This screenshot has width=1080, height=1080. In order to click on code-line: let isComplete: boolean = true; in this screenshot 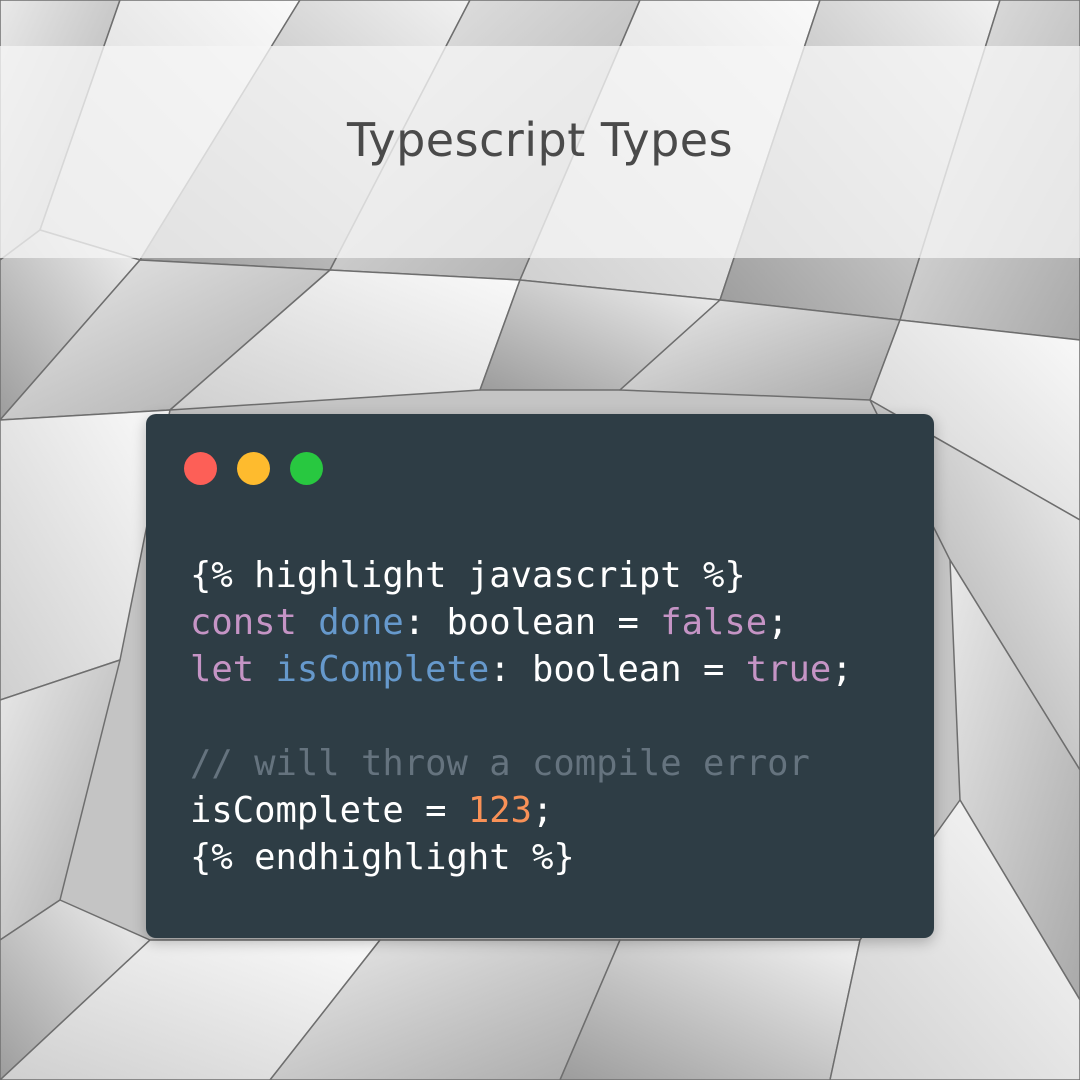, I will do `click(521, 669)`.